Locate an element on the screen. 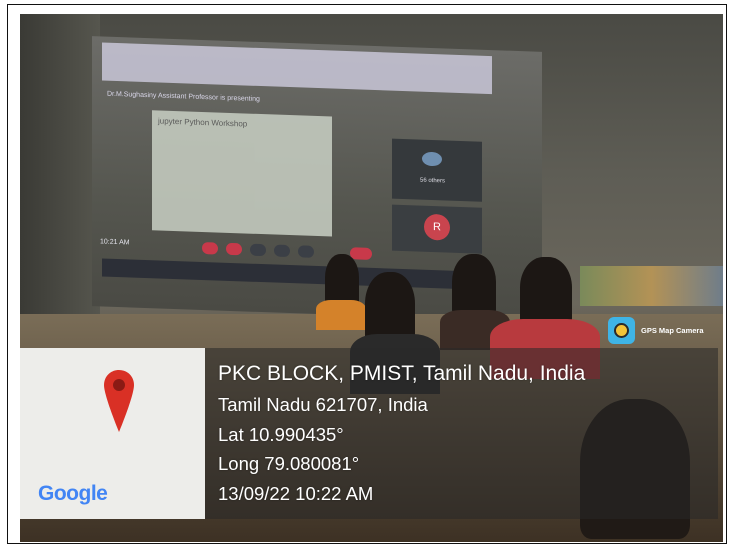  wall is located at coordinates (60, 179).